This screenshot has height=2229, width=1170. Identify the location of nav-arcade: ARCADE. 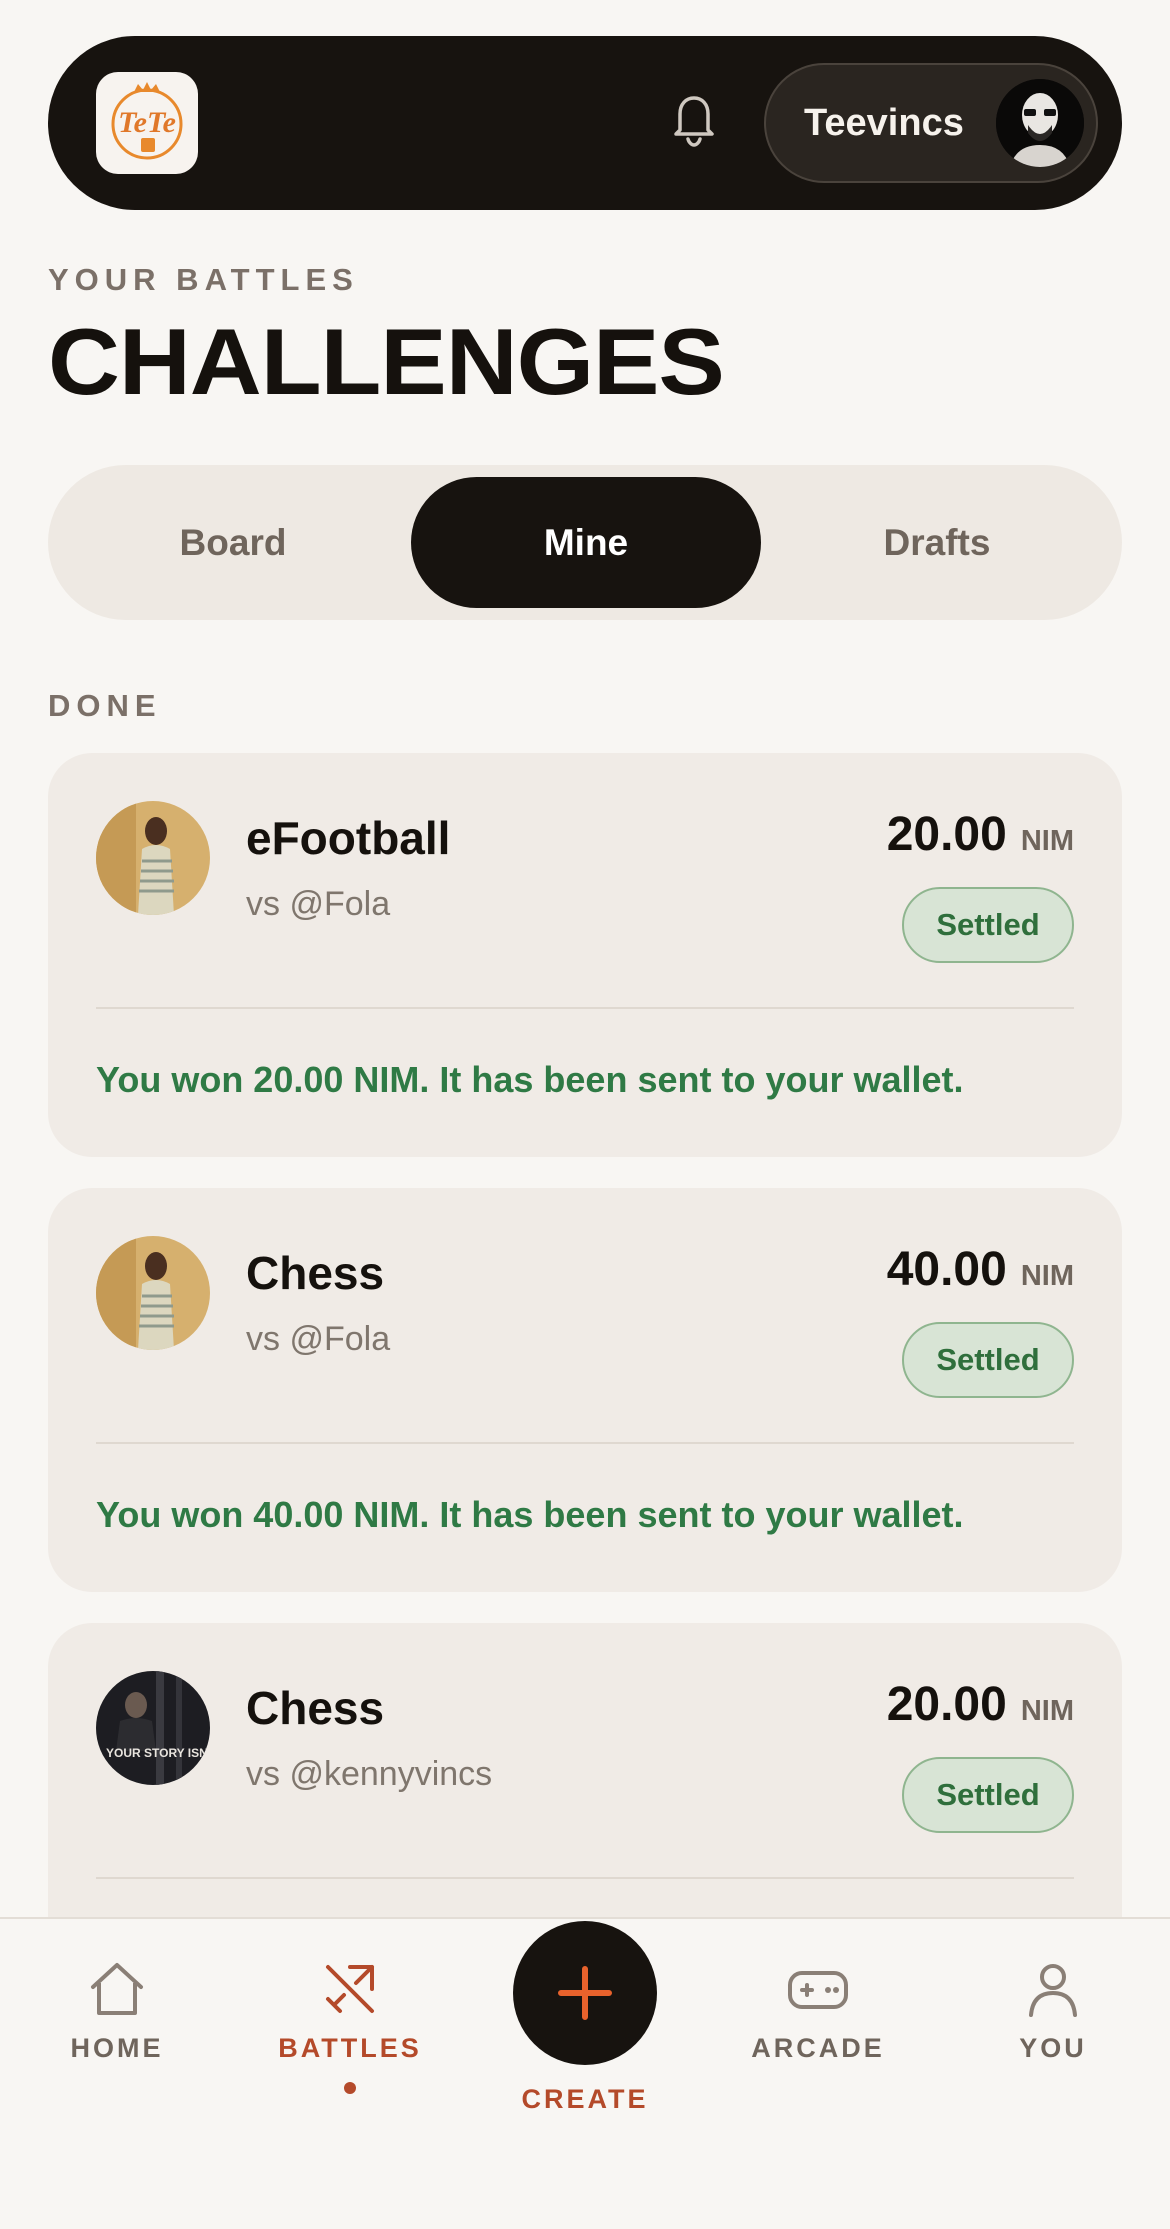
(818, 2011).